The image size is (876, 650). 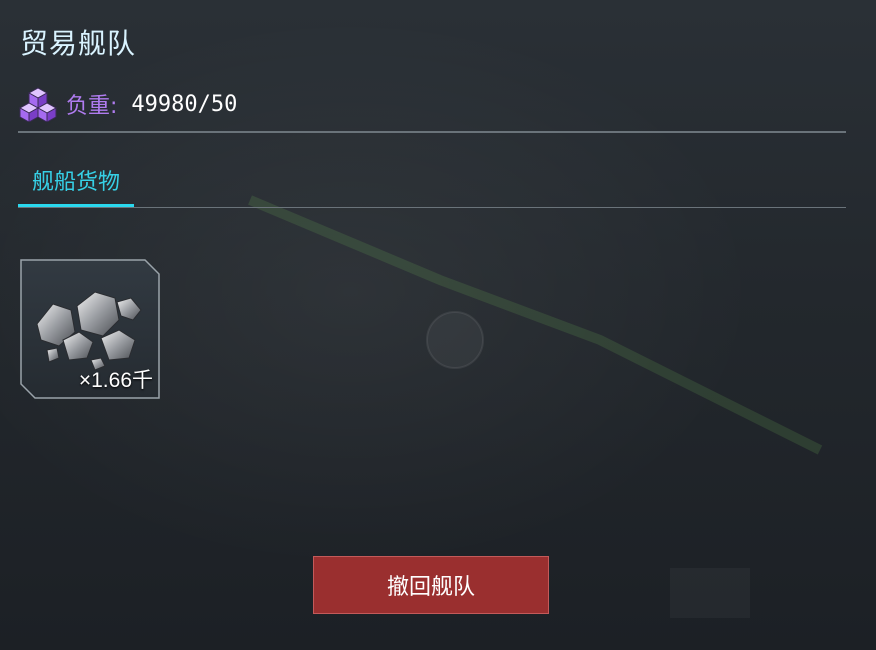 I want to click on tab-divider, so click(x=432, y=207).